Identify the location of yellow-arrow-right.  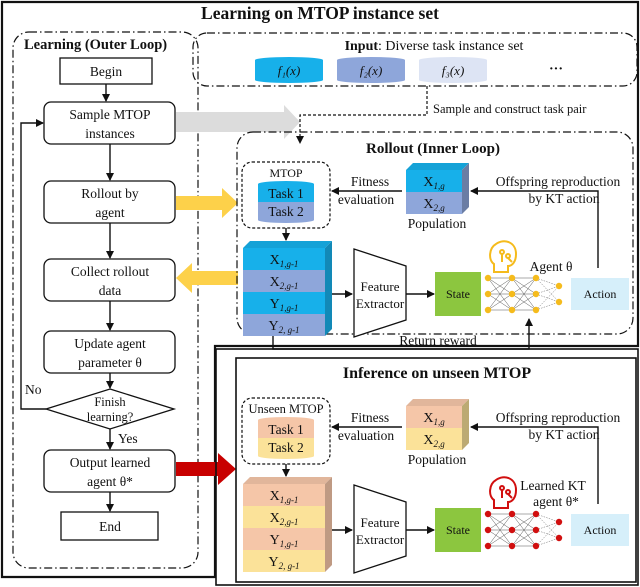
(207, 203).